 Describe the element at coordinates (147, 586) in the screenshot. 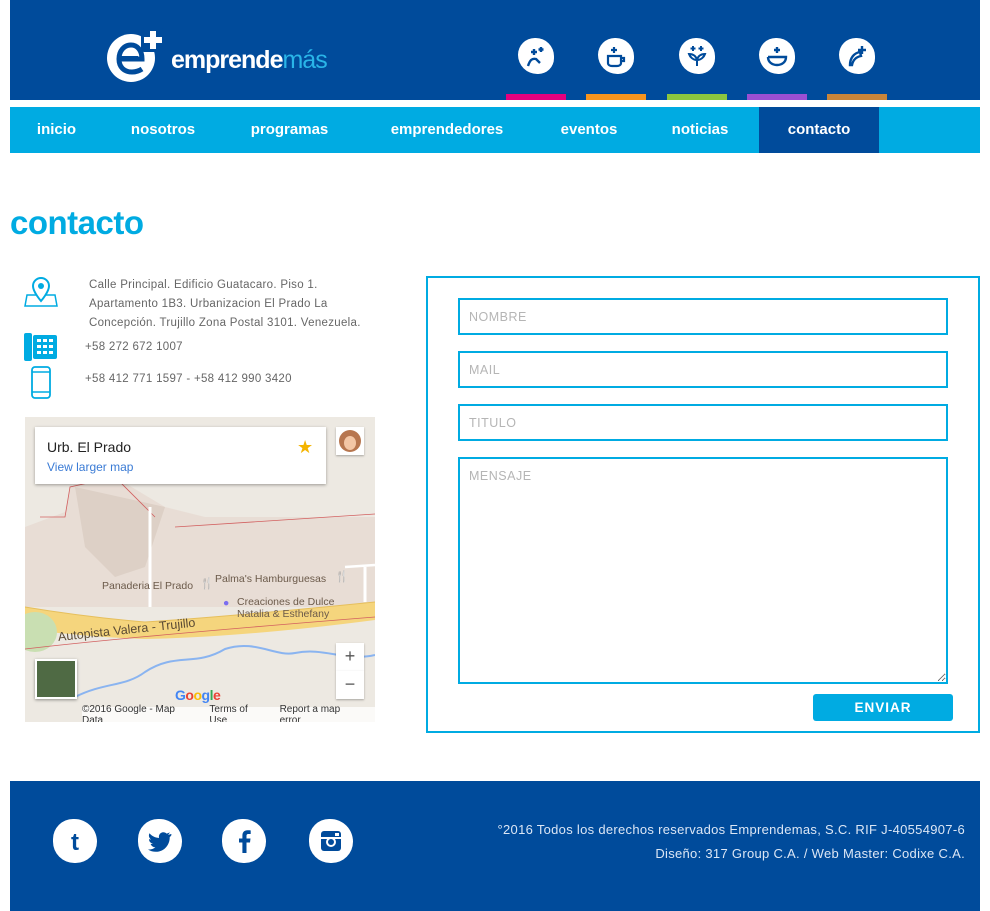

I see `map-poi-panaderia: Panaderia El Prado` at that location.